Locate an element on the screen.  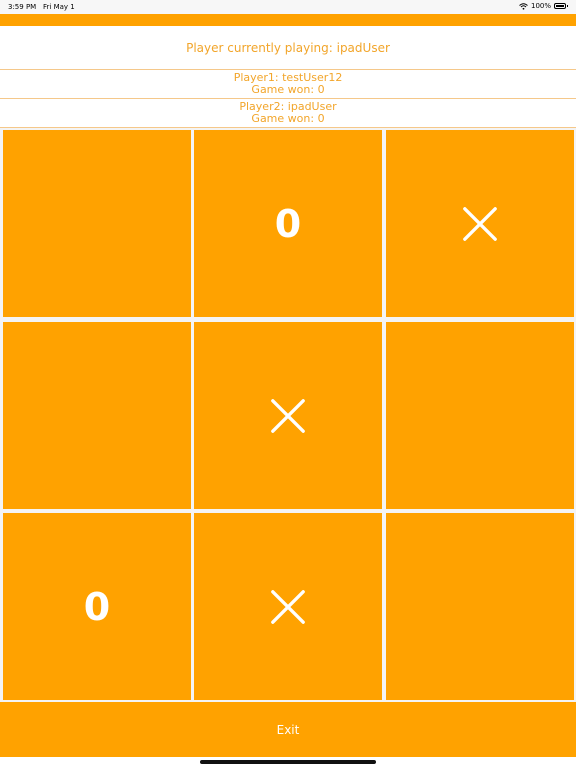
status-bar: 3:59 PM Fri May 1 100% is located at coordinates (288, 7).